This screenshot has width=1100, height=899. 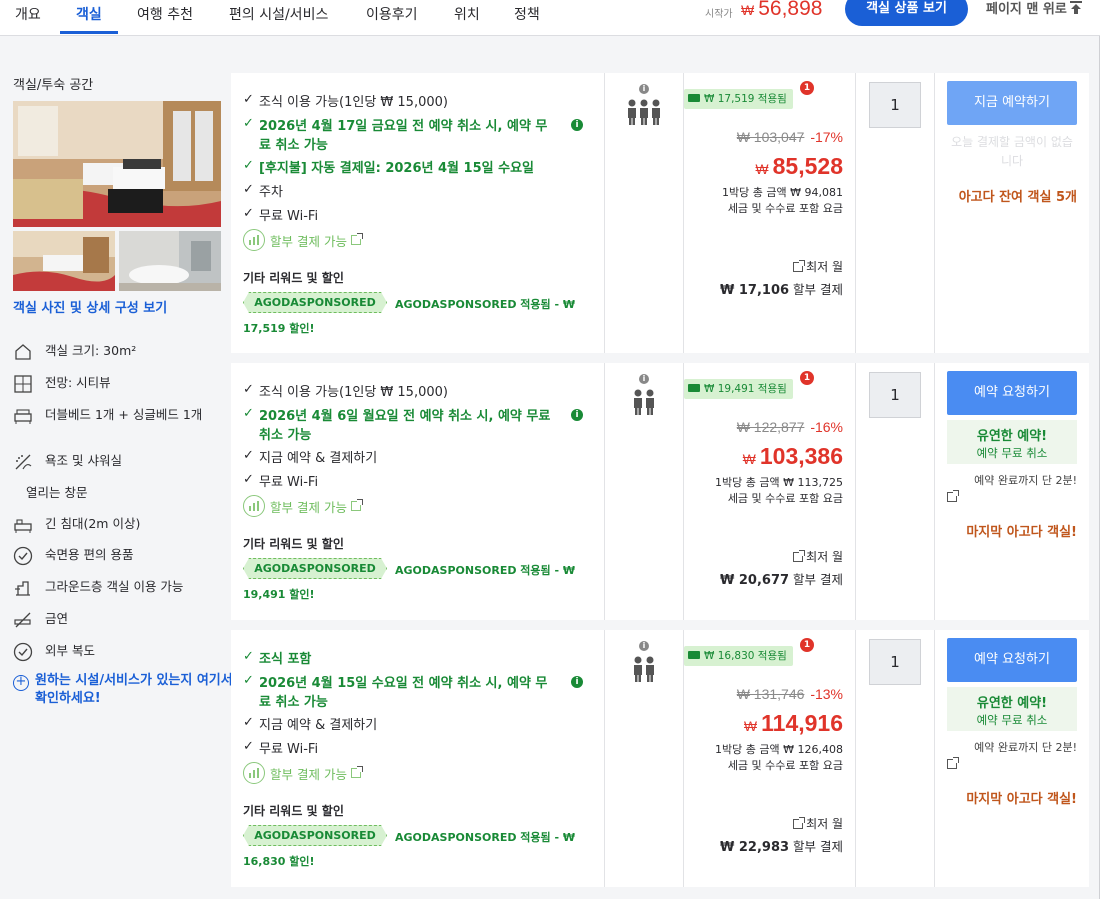 I want to click on book-now-button: 지금 예약하기, so click(x=1012, y=103).